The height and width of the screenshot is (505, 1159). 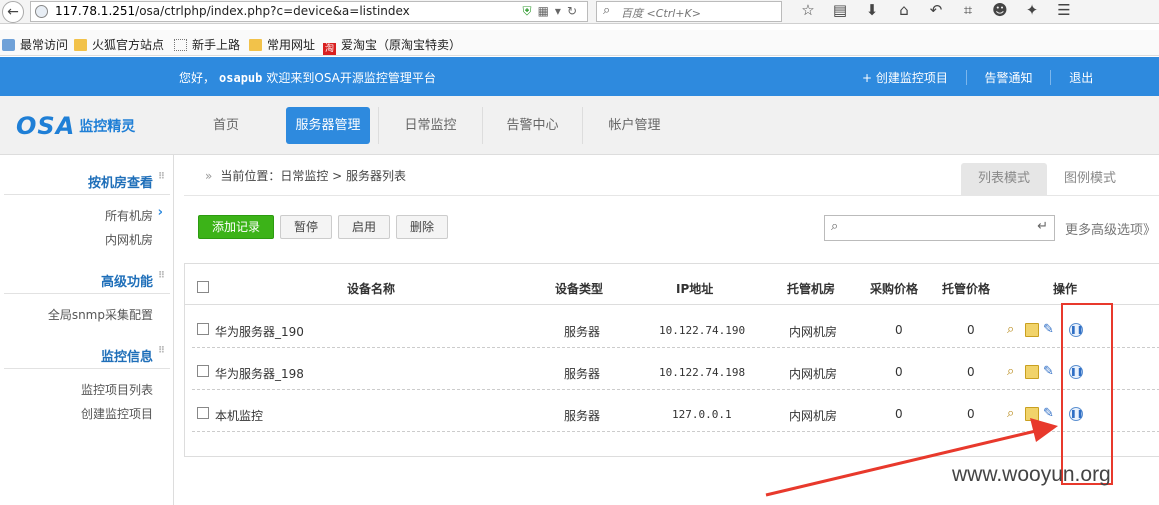 What do you see at coordinates (579, 289) in the screenshot?
I see `col-device-type: 设备类型` at bounding box center [579, 289].